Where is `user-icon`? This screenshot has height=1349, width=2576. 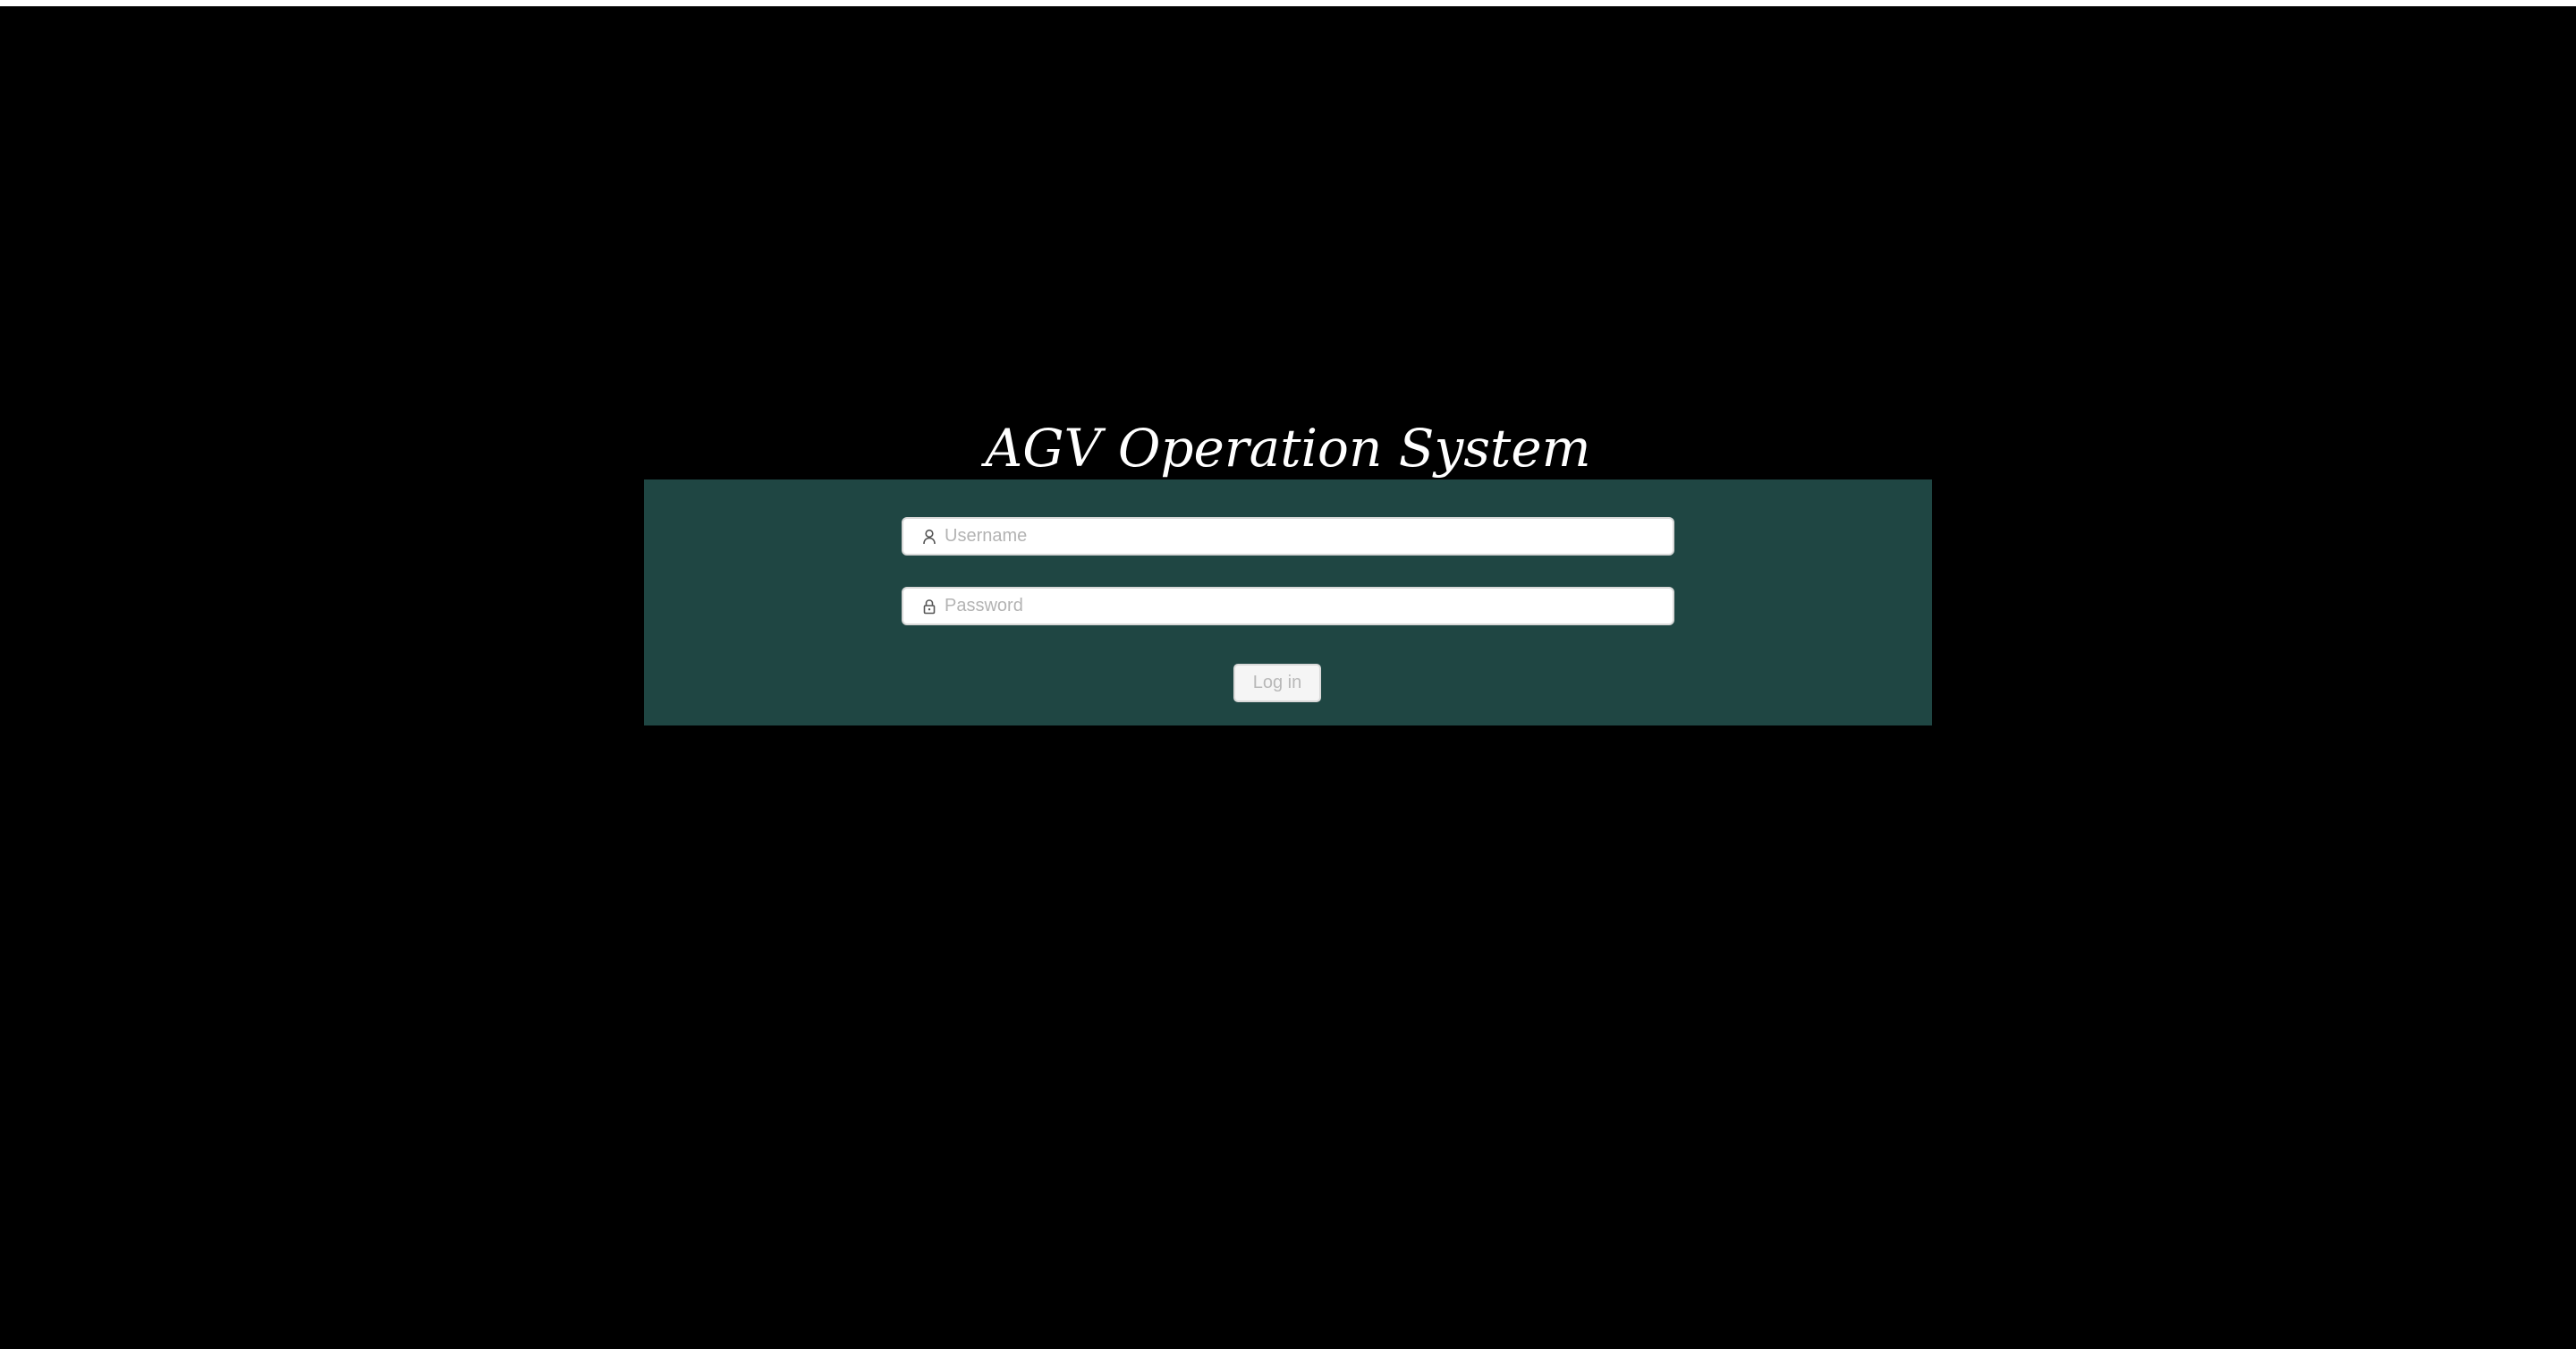 user-icon is located at coordinates (929, 536).